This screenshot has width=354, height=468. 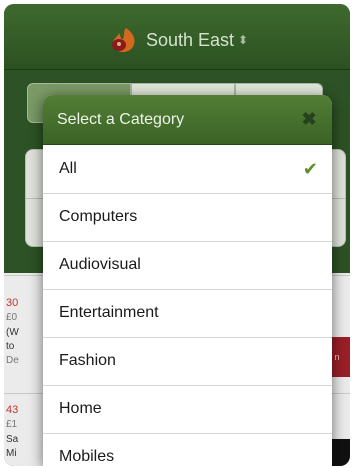 I want to click on modal-title: Select a Category, so click(x=121, y=119).